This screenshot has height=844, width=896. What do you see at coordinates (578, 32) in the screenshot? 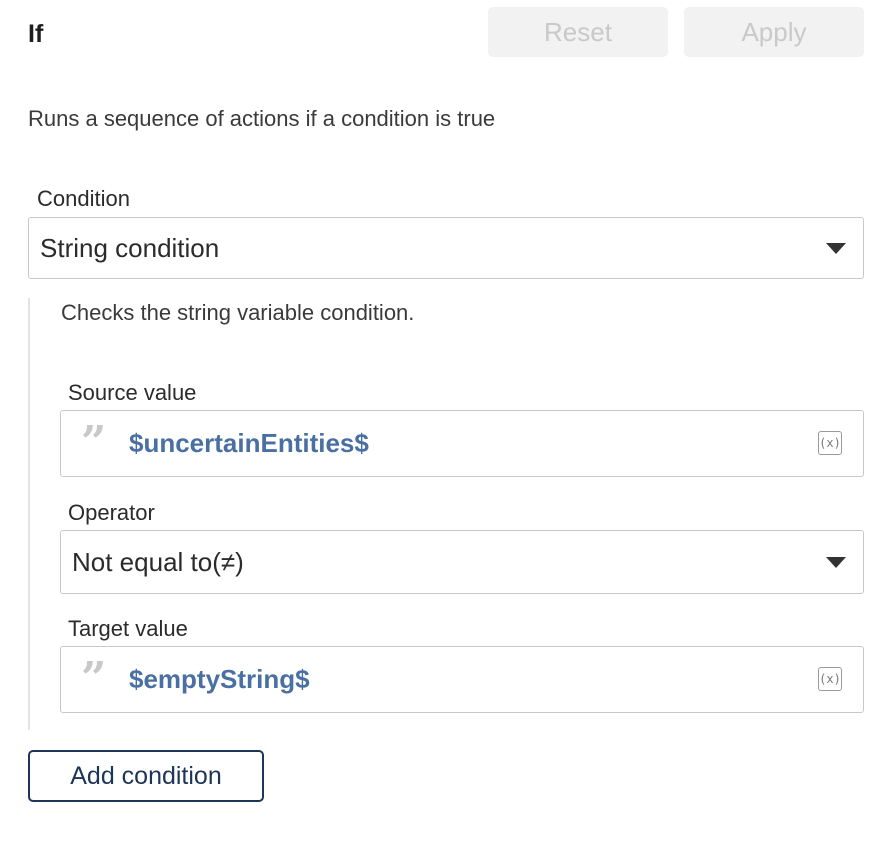
I see `reset-button: Reset` at bounding box center [578, 32].